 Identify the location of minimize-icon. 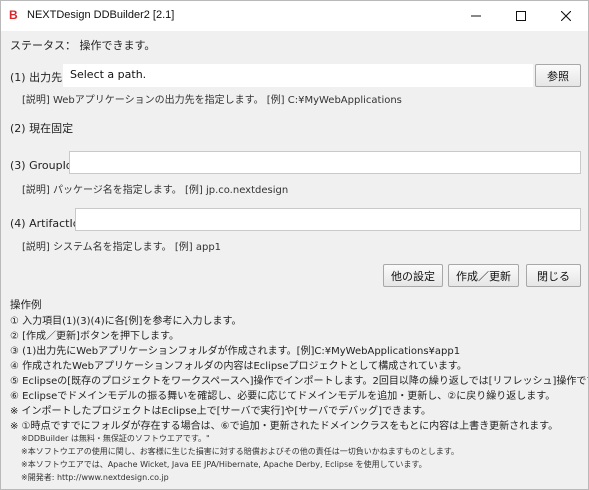
(475, 16).